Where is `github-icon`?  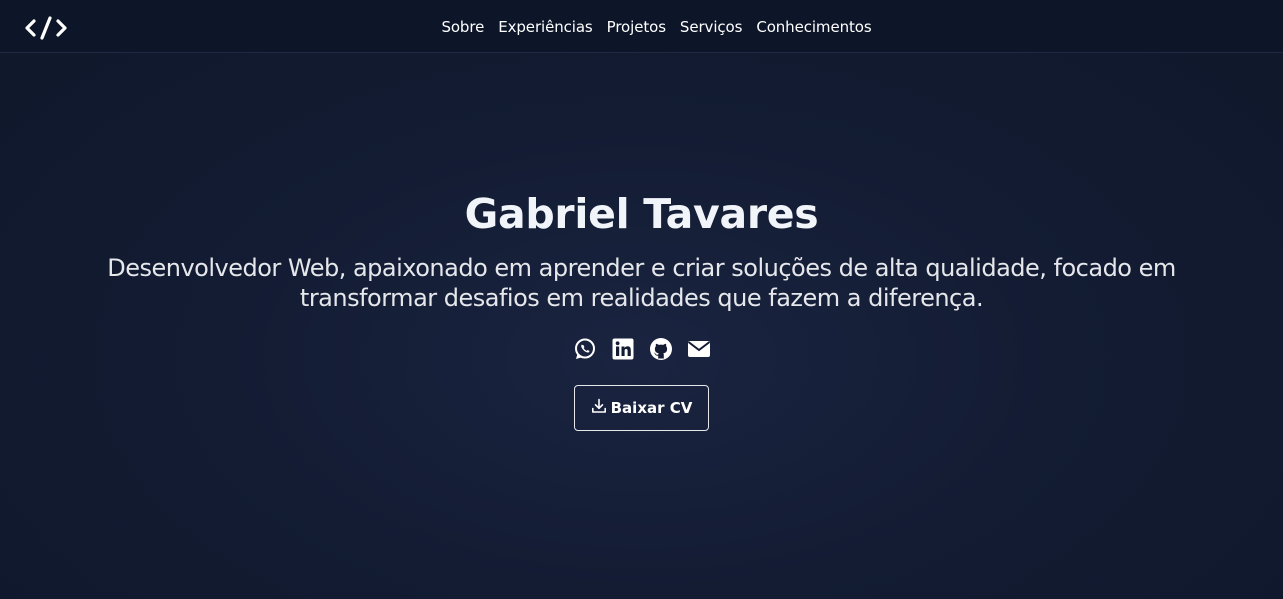 github-icon is located at coordinates (661, 349).